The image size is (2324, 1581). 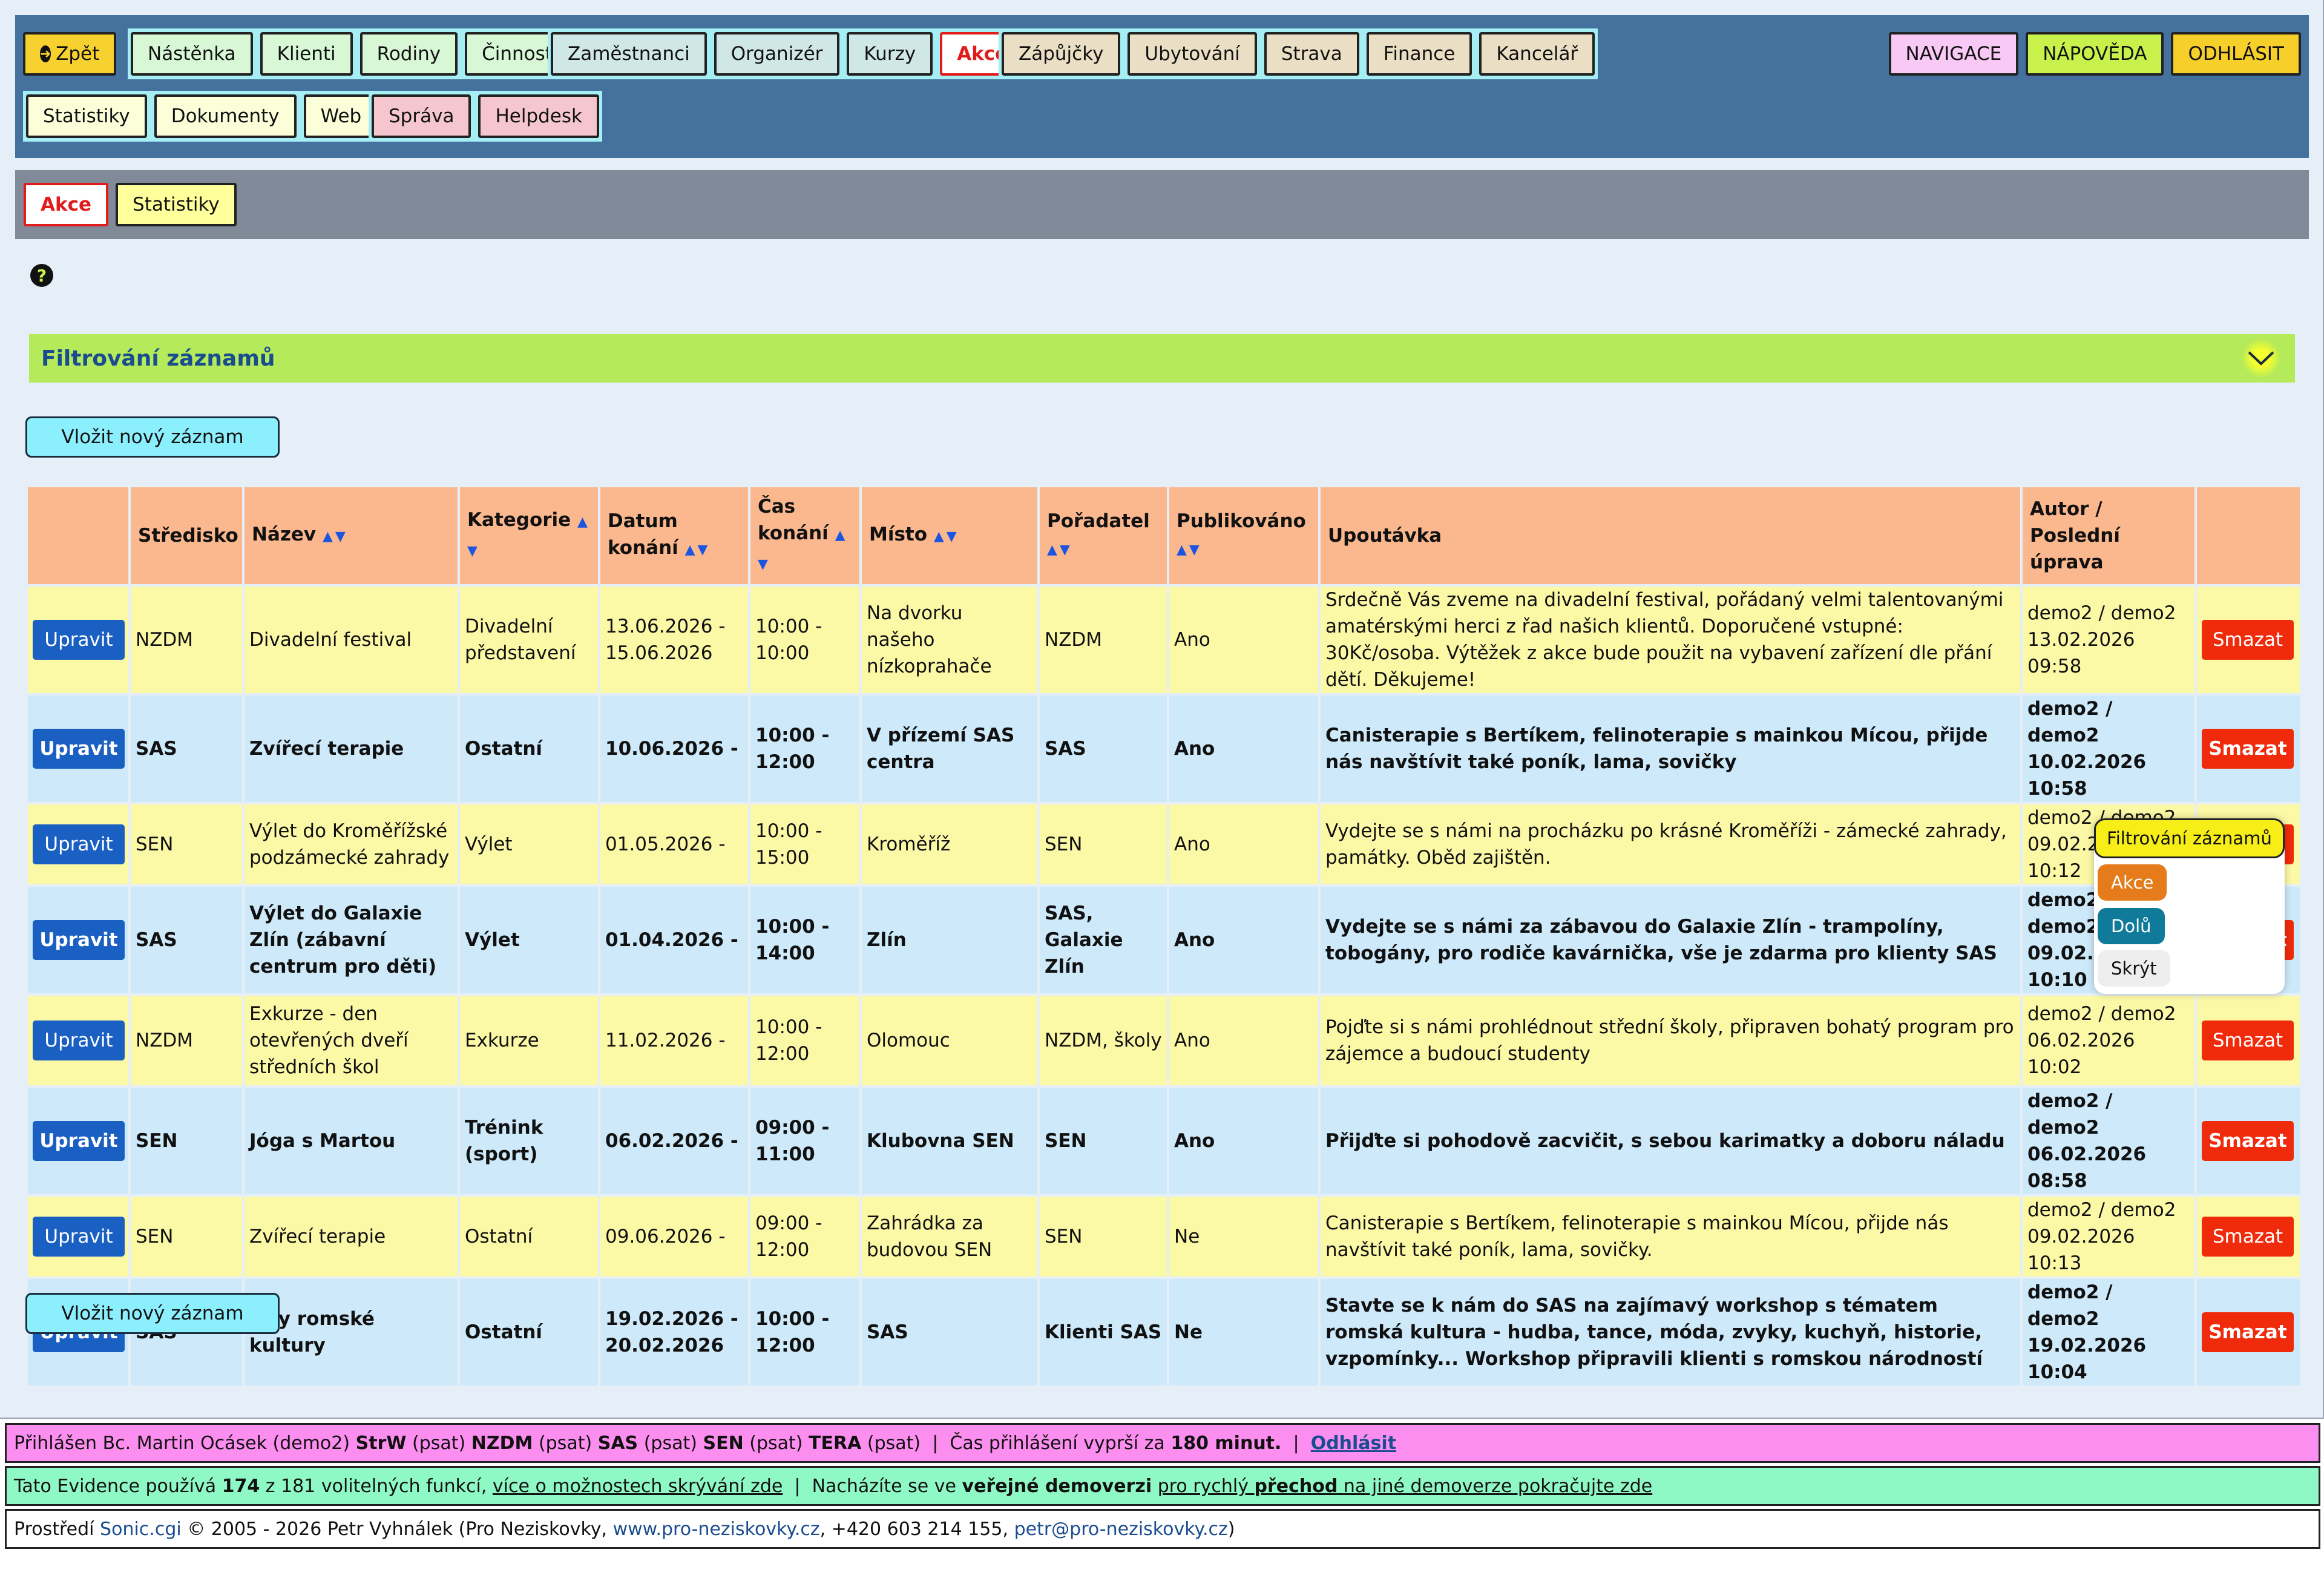 What do you see at coordinates (66, 204) in the screenshot?
I see `subnav-akce: Akce` at bounding box center [66, 204].